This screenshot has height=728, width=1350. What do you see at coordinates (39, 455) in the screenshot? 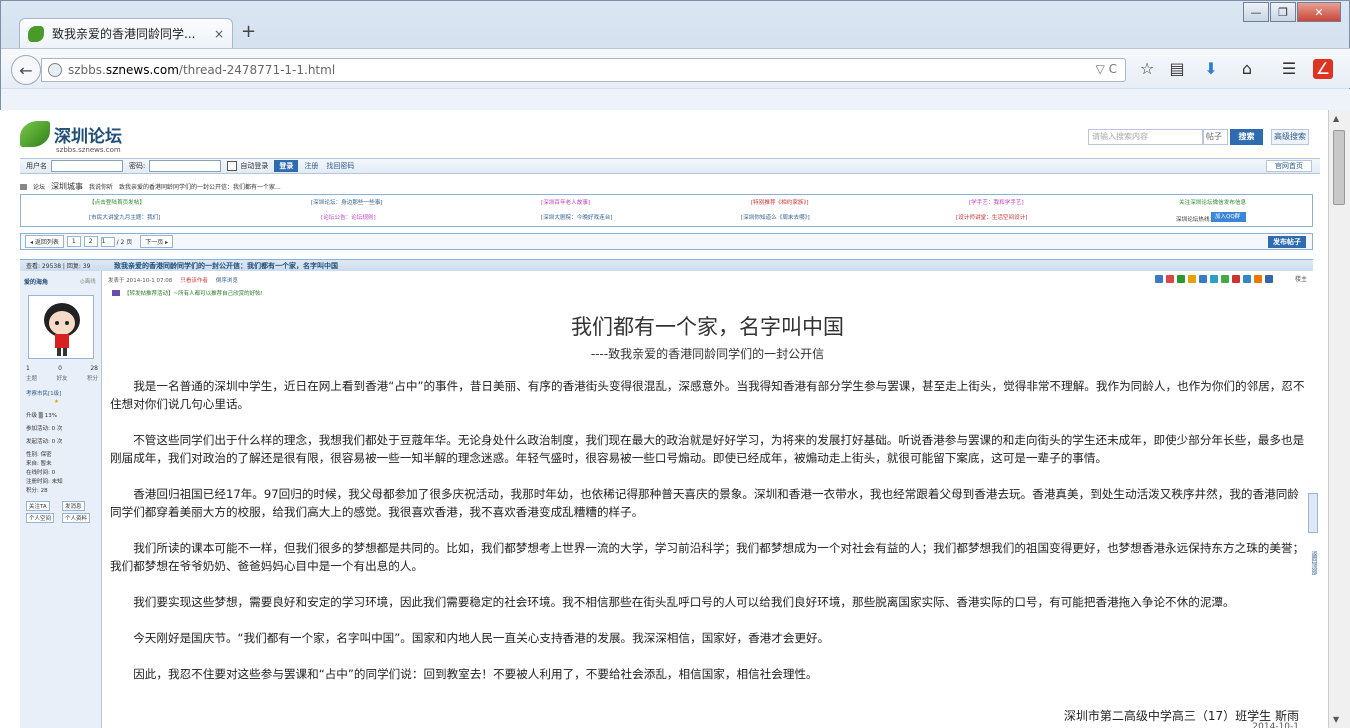
I see `author-info: 性别: 保密` at bounding box center [39, 455].